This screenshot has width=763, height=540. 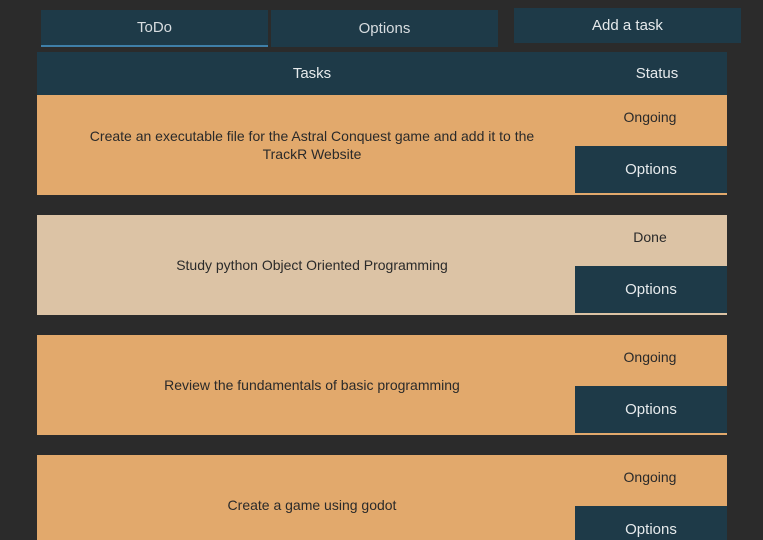 I want to click on tab-todo: ToDo, so click(x=154, y=28).